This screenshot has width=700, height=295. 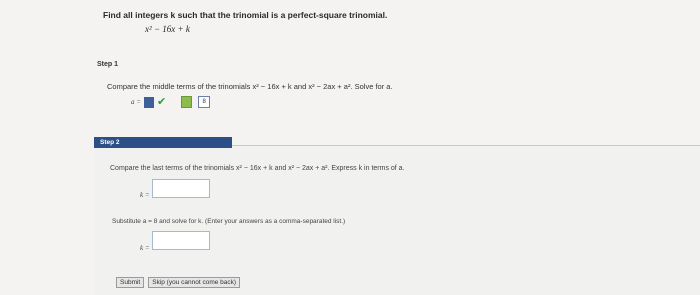 What do you see at coordinates (187, 102) in the screenshot?
I see `hint-icon` at bounding box center [187, 102].